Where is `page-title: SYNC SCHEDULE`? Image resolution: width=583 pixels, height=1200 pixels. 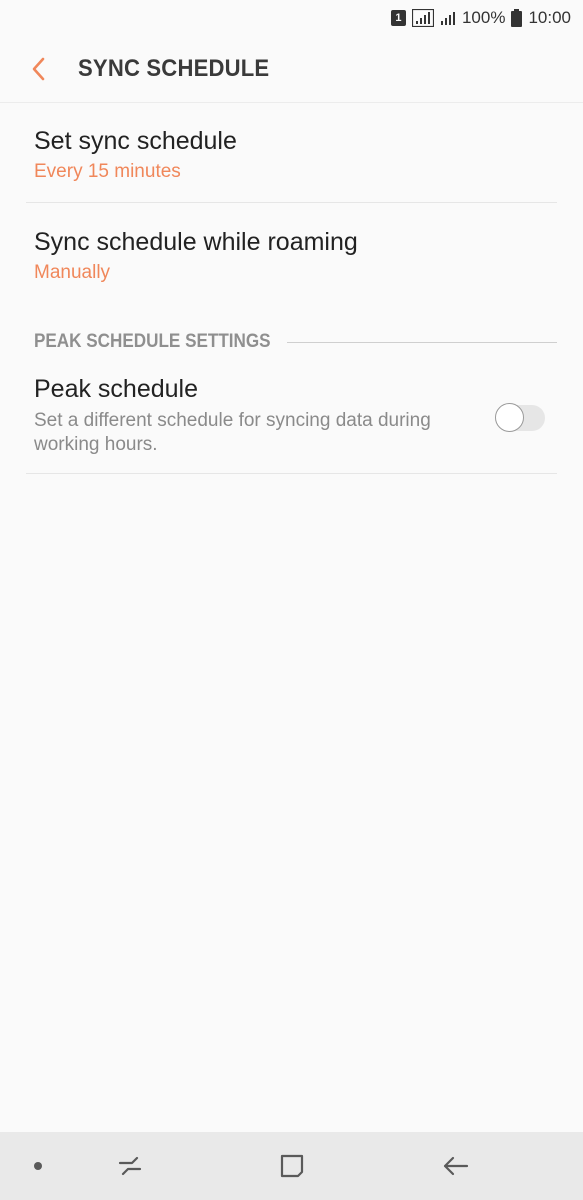
page-title: SYNC SCHEDULE is located at coordinates (174, 68).